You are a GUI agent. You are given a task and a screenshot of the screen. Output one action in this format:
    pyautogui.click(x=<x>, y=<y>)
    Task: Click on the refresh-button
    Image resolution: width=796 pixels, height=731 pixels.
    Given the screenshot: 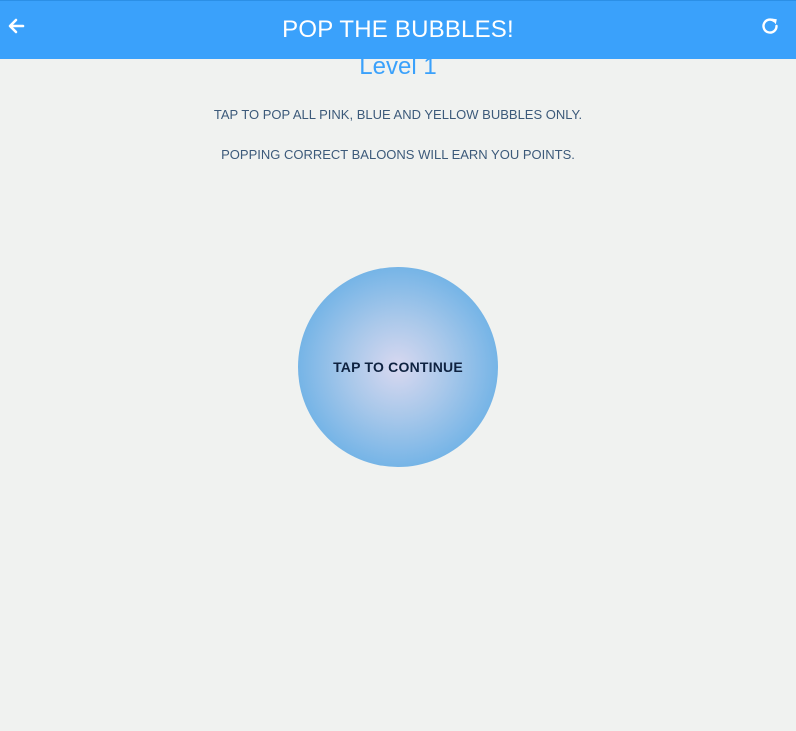 What is the action you would take?
    pyautogui.click(x=770, y=26)
    